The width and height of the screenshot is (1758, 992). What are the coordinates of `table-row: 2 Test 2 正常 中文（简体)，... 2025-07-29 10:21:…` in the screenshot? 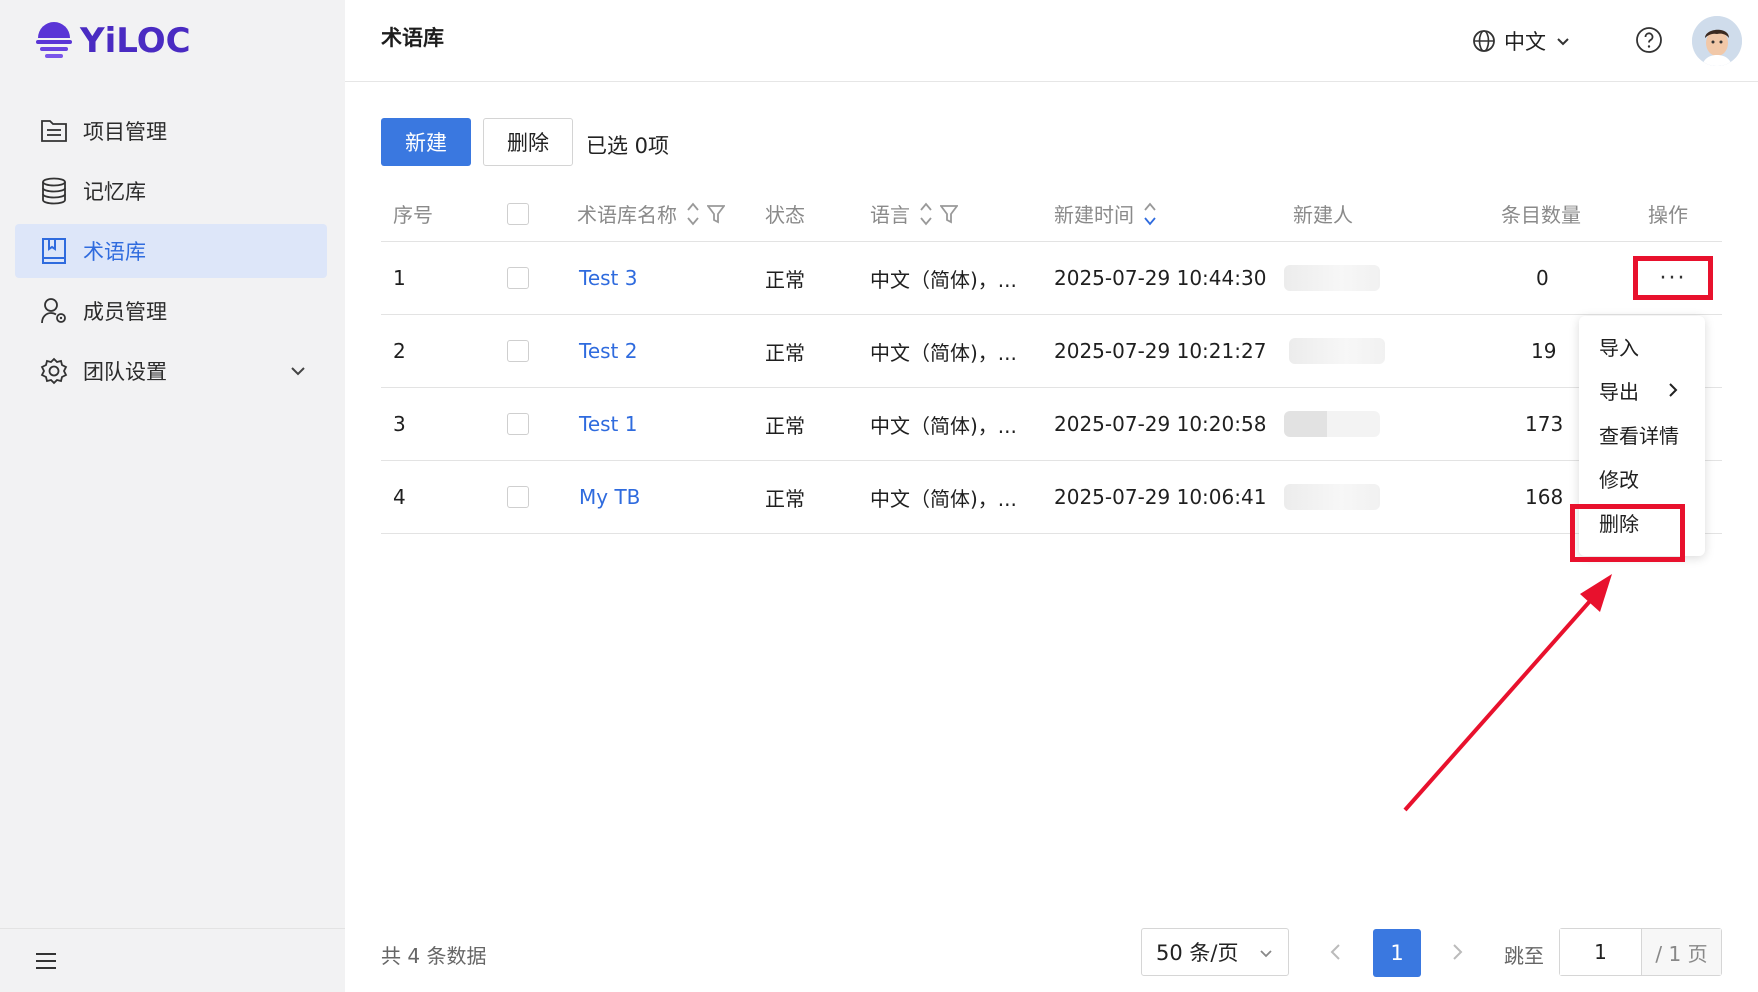 It's located at (1051, 351).